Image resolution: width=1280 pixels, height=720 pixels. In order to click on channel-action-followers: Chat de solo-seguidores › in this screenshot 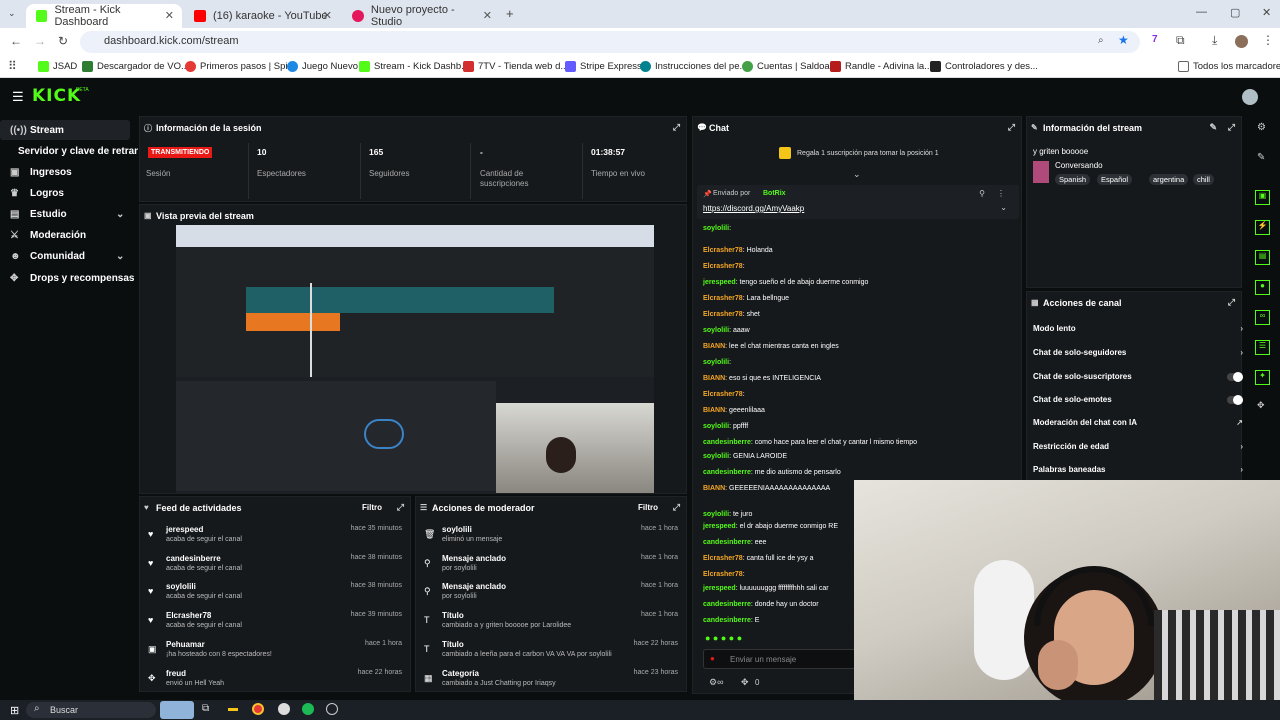, I will do `click(1138, 352)`.